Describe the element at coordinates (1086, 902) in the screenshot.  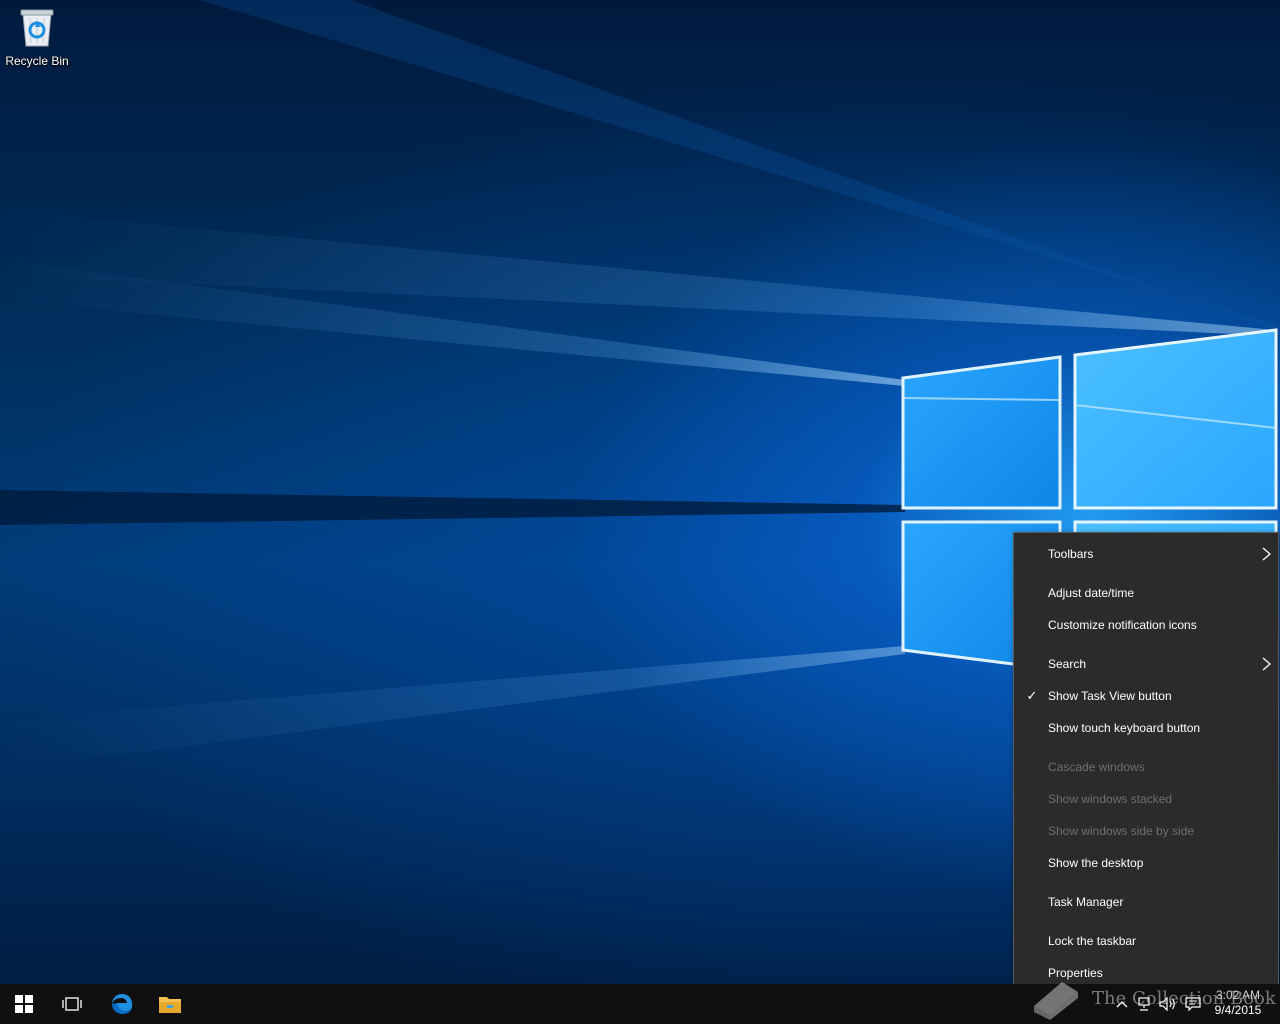
I see `menu-item-label: Task Manager` at that location.